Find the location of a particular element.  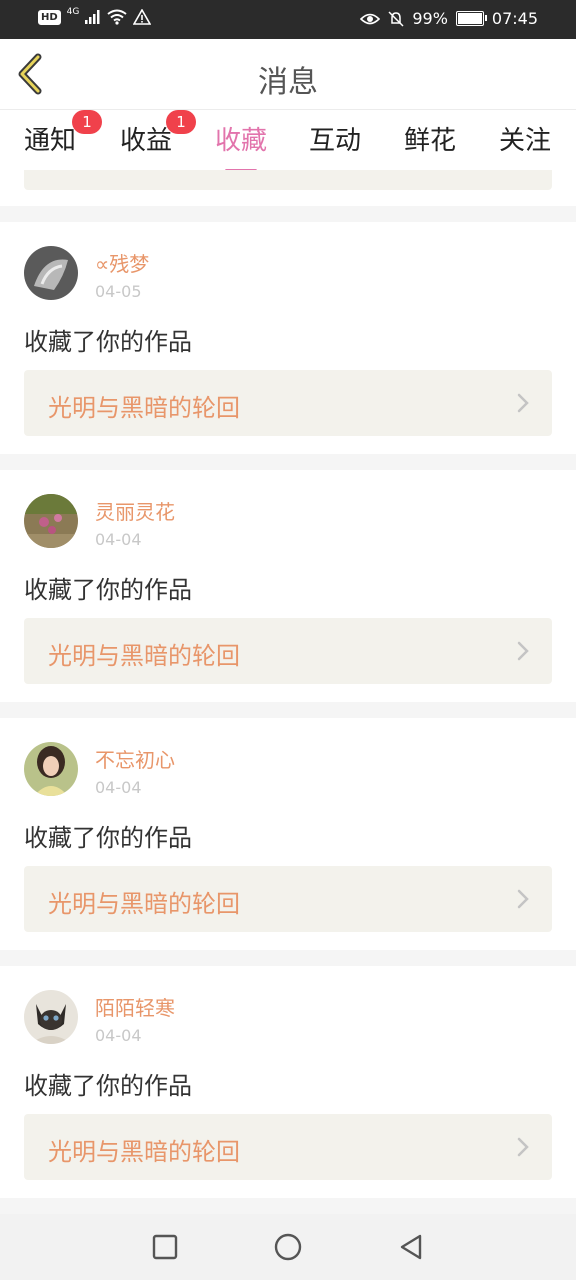

page-title: 消息 is located at coordinates (288, 82).